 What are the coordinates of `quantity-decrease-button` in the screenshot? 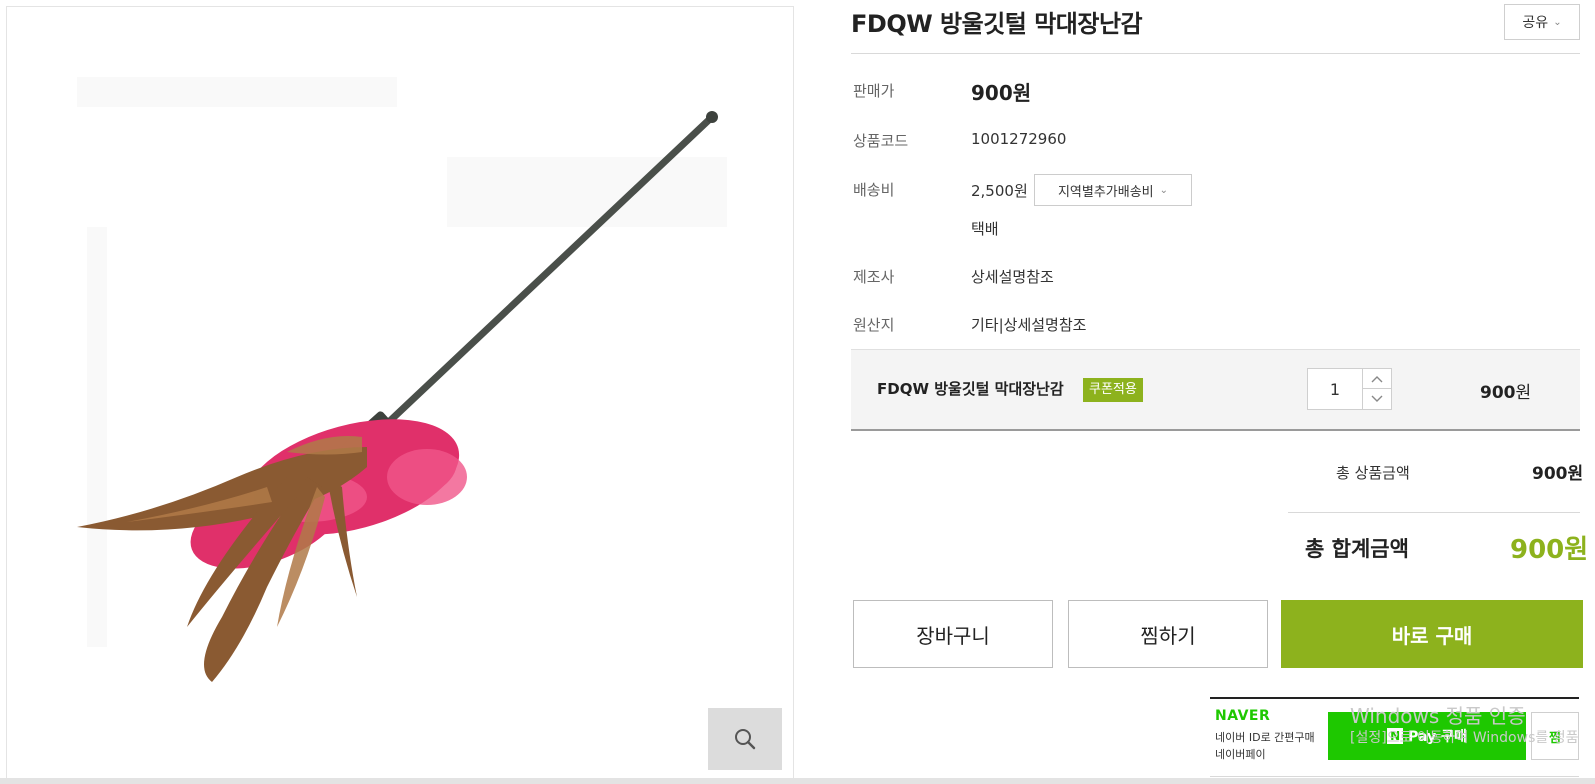 It's located at (1377, 399).